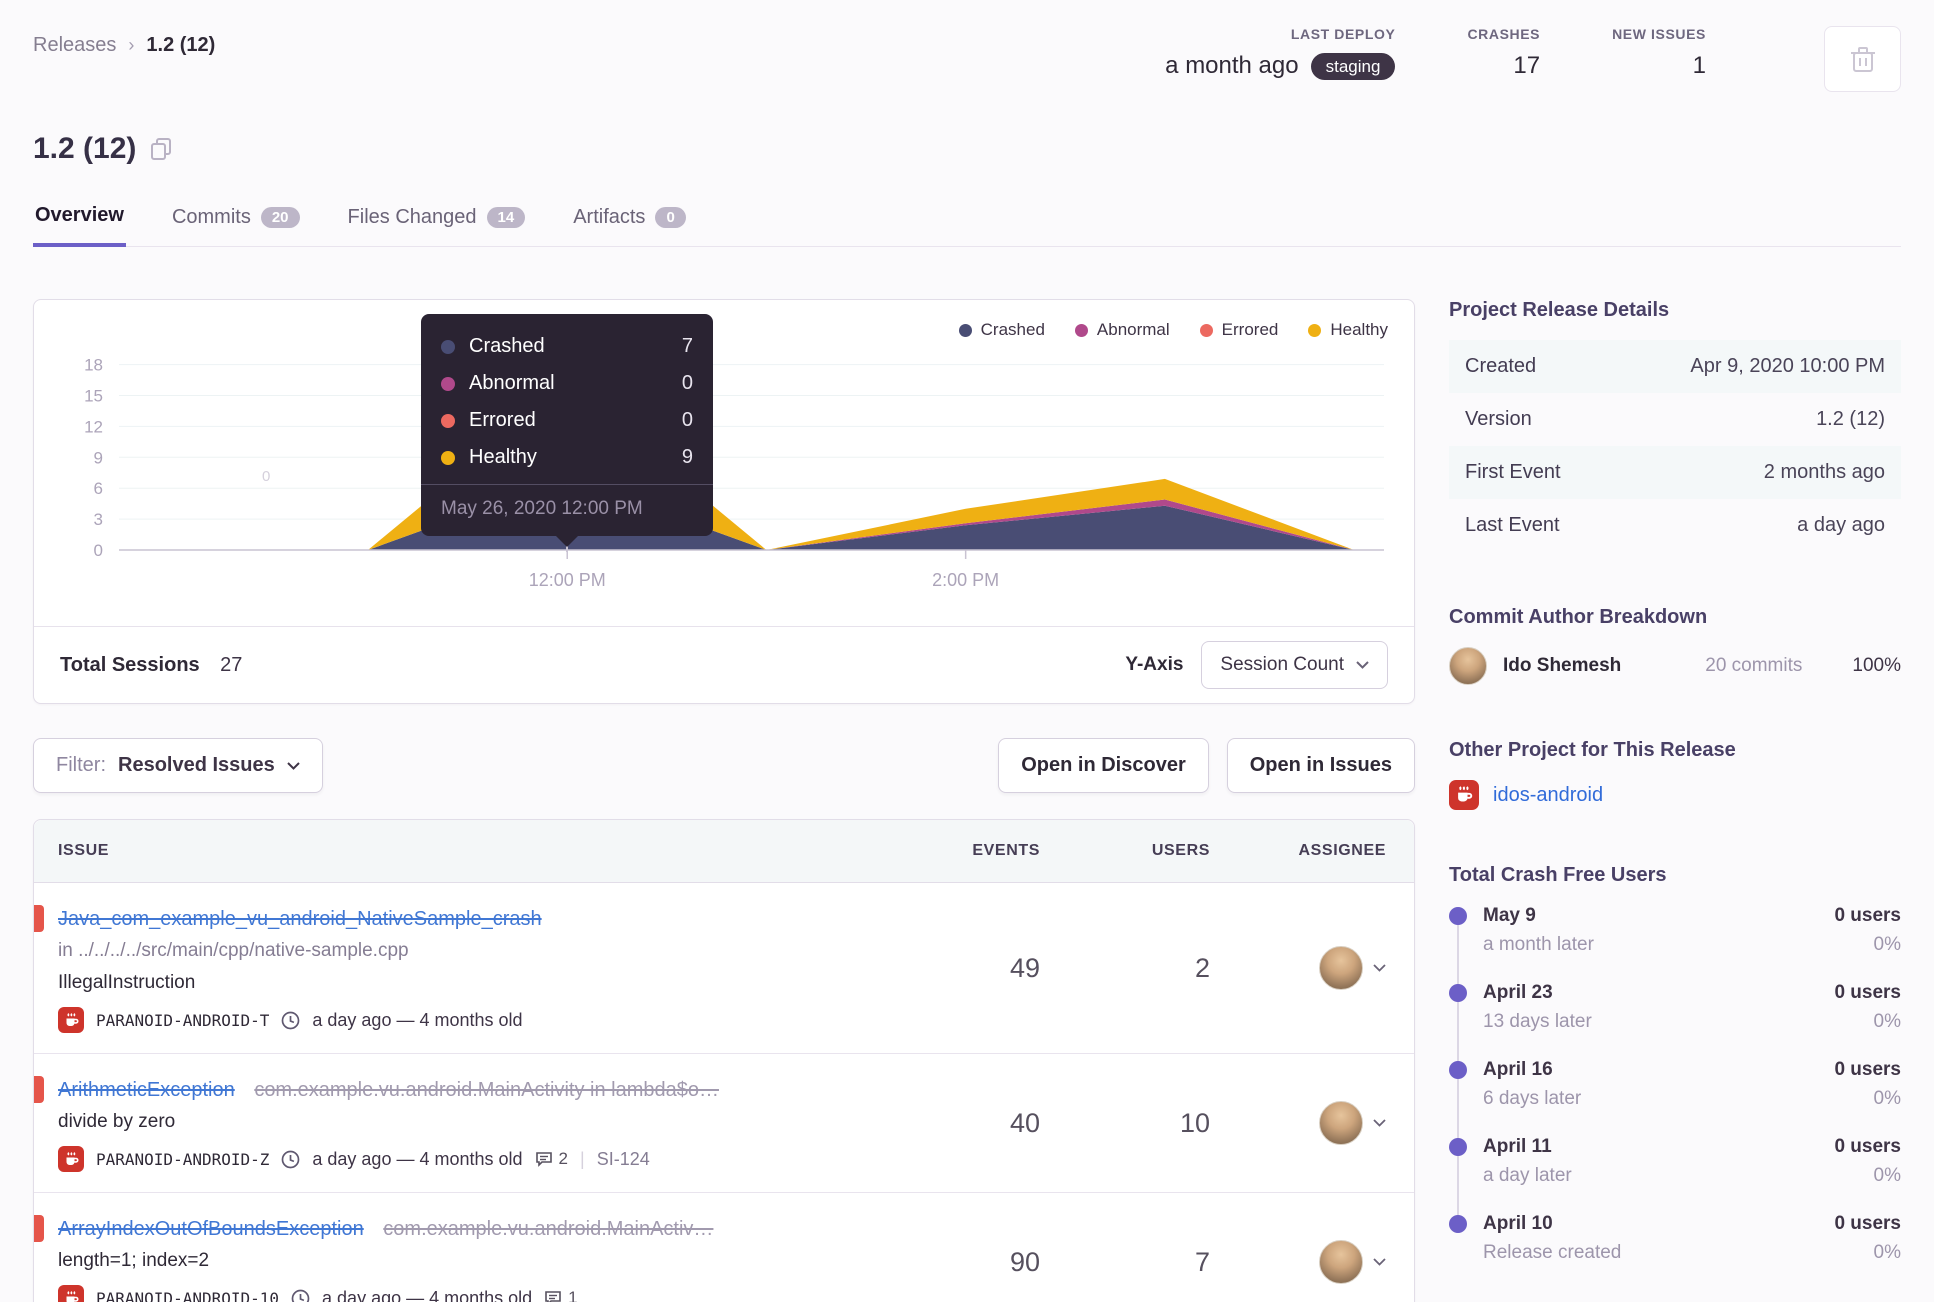 The image size is (1934, 1302). What do you see at coordinates (1122, 330) in the screenshot?
I see `legend-item-abnormal: Abnormal` at bounding box center [1122, 330].